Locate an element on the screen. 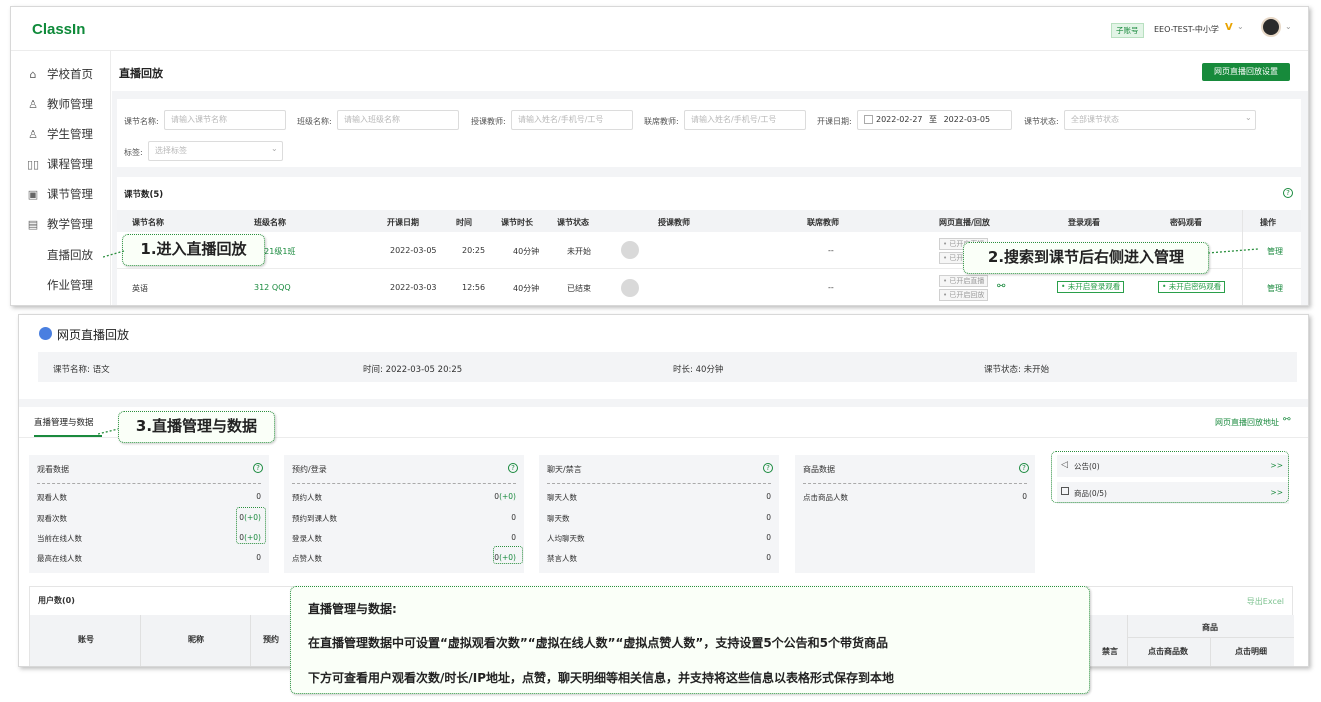 The height and width of the screenshot is (702, 1321). sidebar-subitem-live-replay: 直播回放 is located at coordinates (61, 255).